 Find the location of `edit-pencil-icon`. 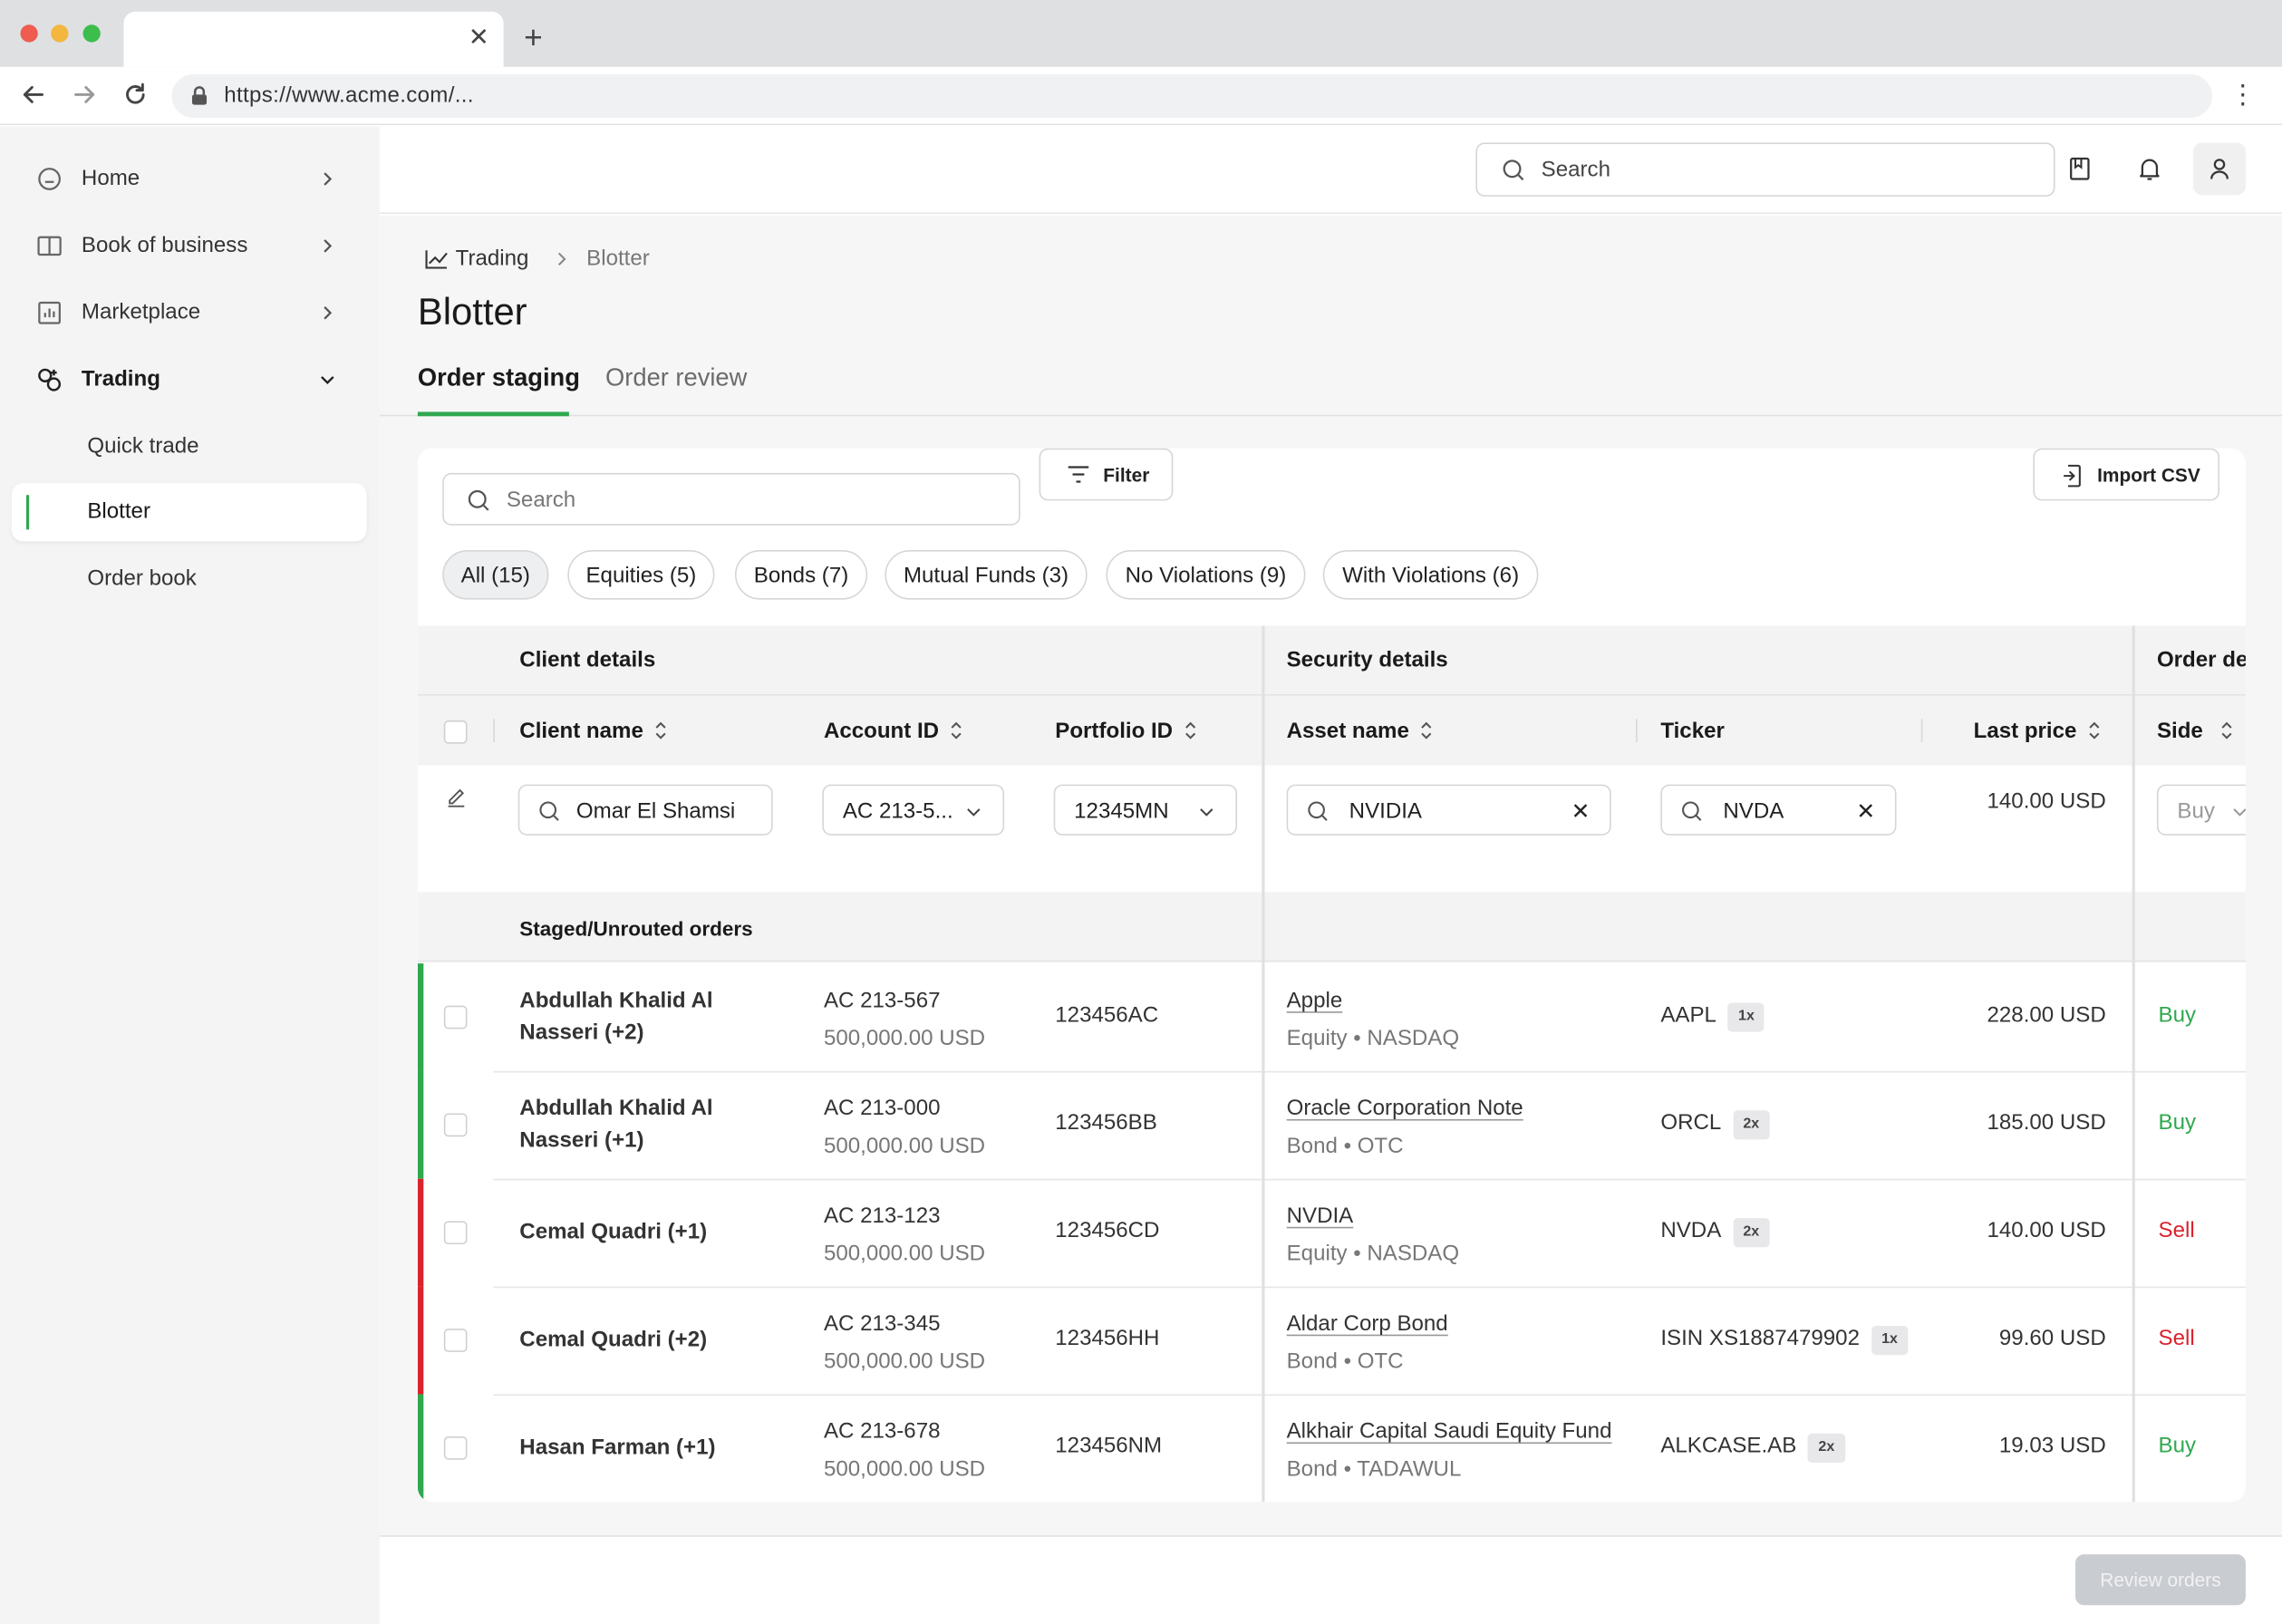

edit-pencil-icon is located at coordinates (456, 796).